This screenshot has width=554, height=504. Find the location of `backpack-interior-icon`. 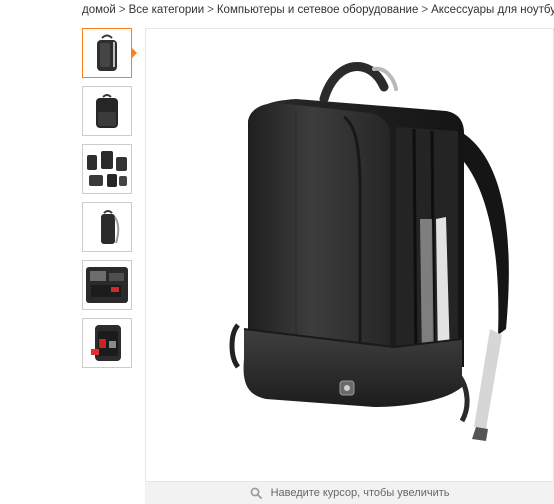

backpack-interior-icon is located at coordinates (107, 343).